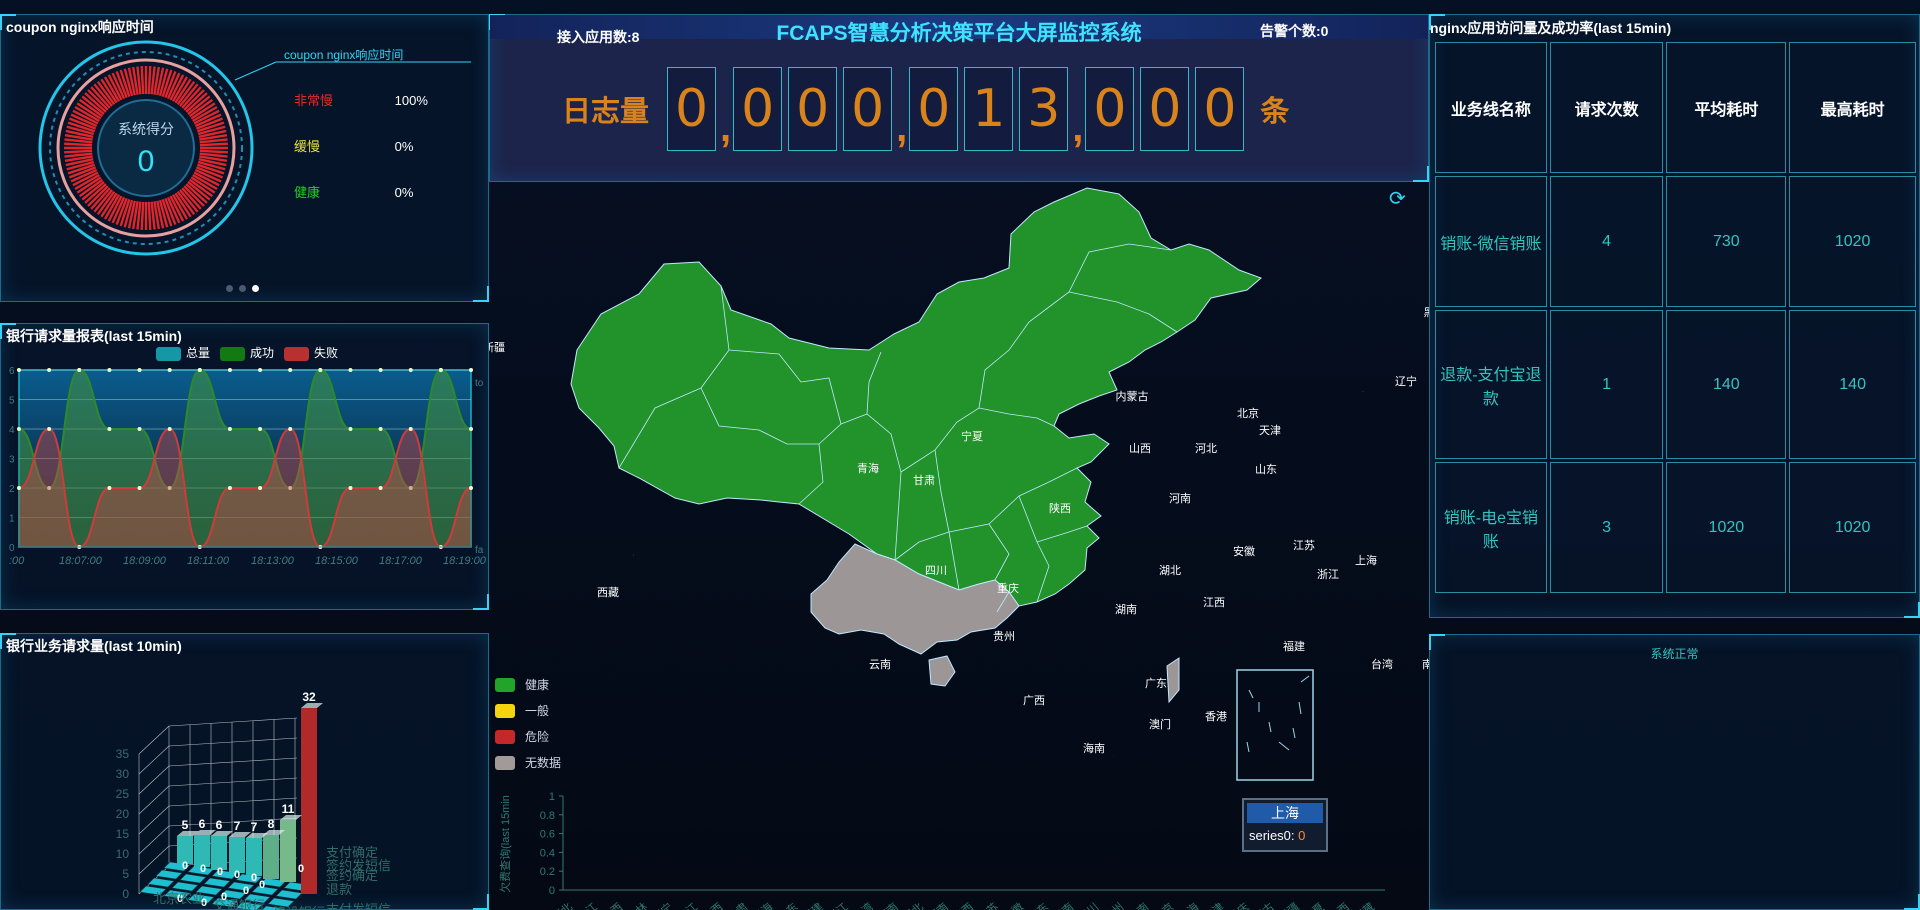 This screenshot has width=1920, height=910. Describe the element at coordinates (12, 371) in the screenshot. I see `y-tick-label: 6` at that location.